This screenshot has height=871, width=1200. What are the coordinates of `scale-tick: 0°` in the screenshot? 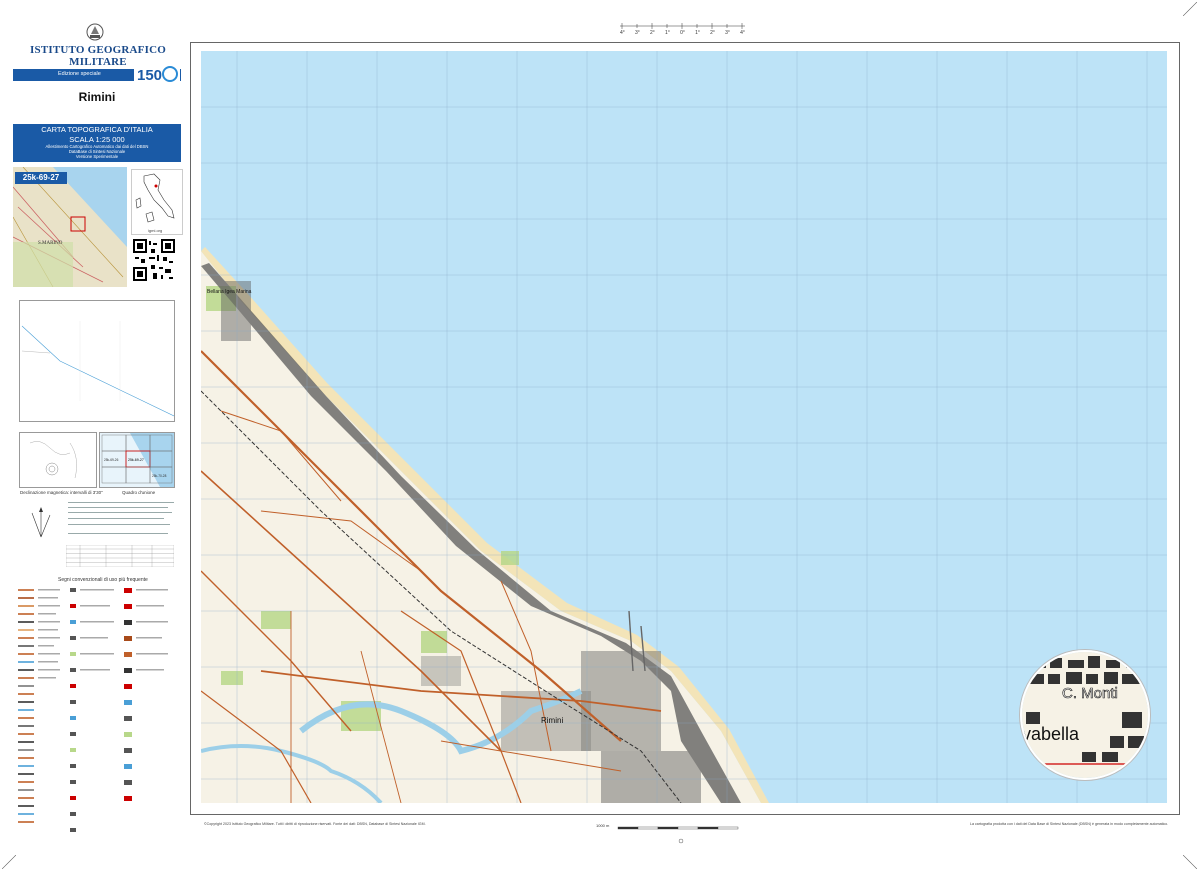 It's located at (682, 33).